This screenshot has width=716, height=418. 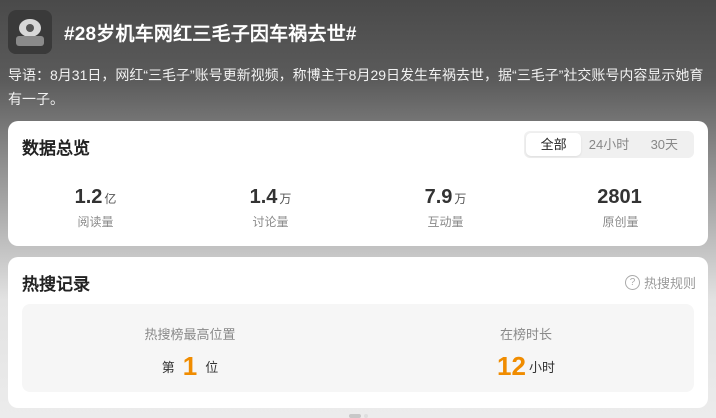 What do you see at coordinates (525, 334) in the screenshot?
I see `duration-label: 在榜时长` at bounding box center [525, 334].